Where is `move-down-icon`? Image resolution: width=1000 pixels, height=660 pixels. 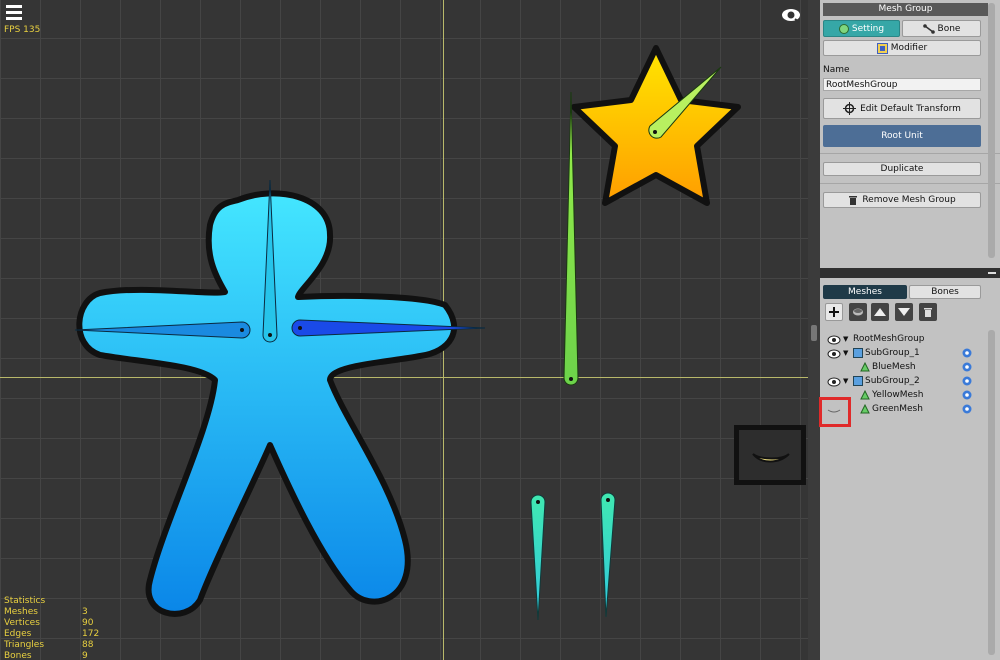
move-down-icon is located at coordinates (904, 312).